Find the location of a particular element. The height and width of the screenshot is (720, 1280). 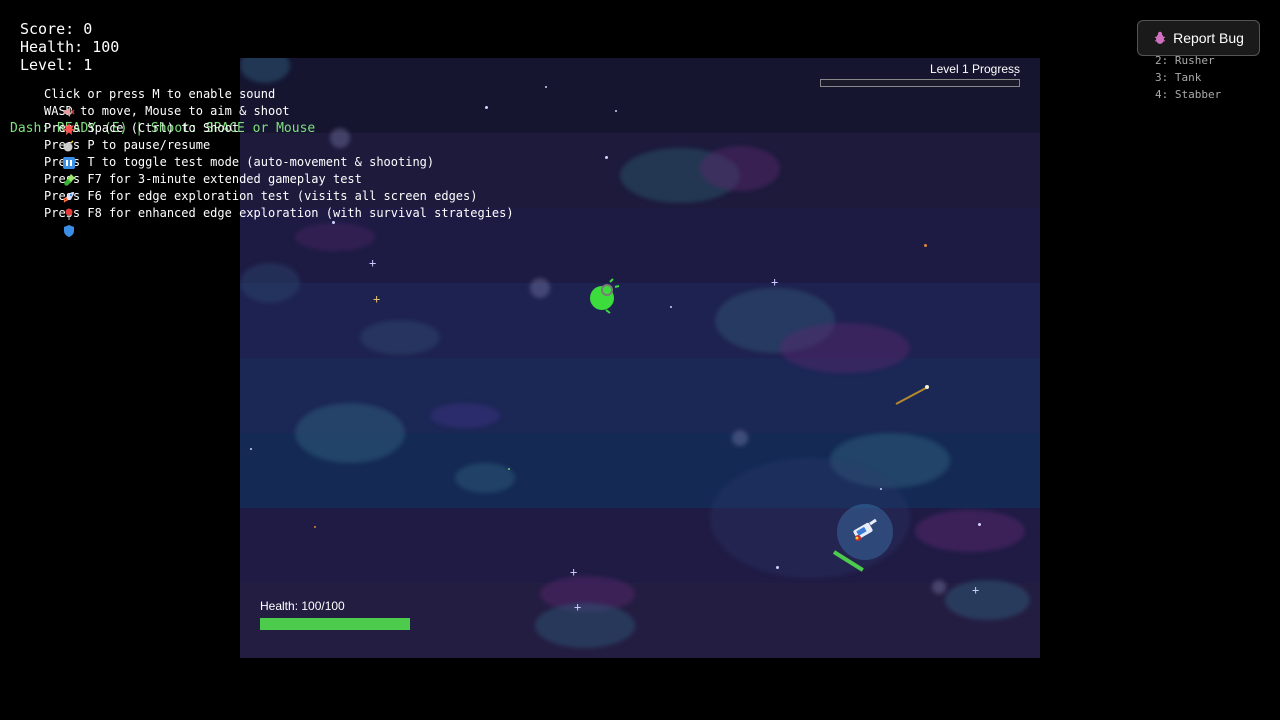

instruction-pause: Press P to pause/resume is located at coordinates (267, 153).